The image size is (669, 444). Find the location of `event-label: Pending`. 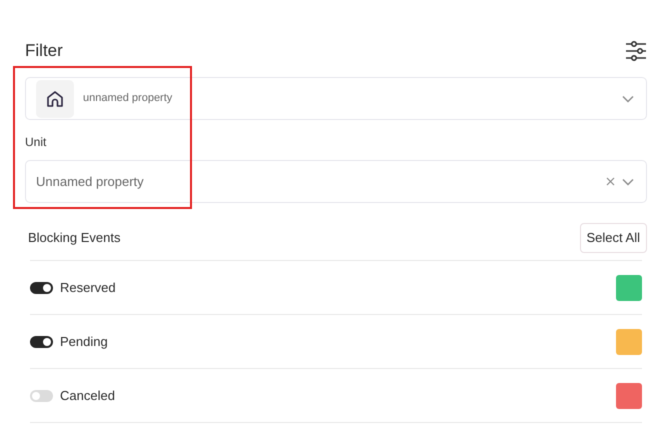

event-label: Pending is located at coordinates (84, 341).